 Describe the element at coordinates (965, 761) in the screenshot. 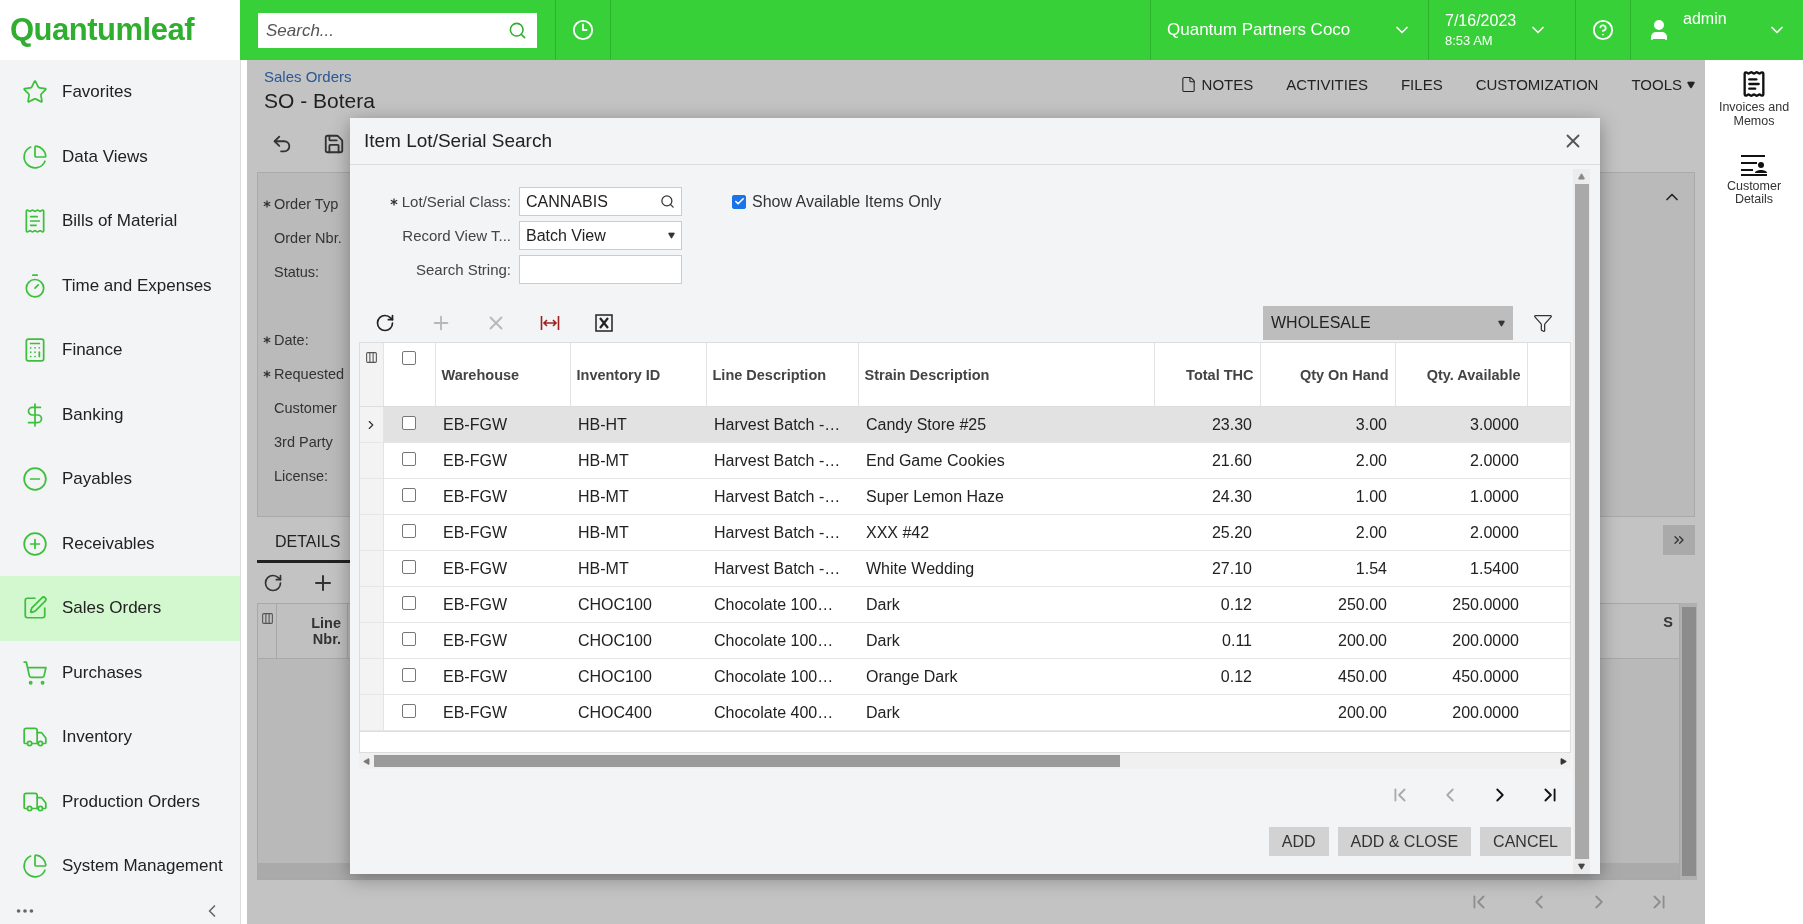

I see `horizontal-scrollbar` at that location.